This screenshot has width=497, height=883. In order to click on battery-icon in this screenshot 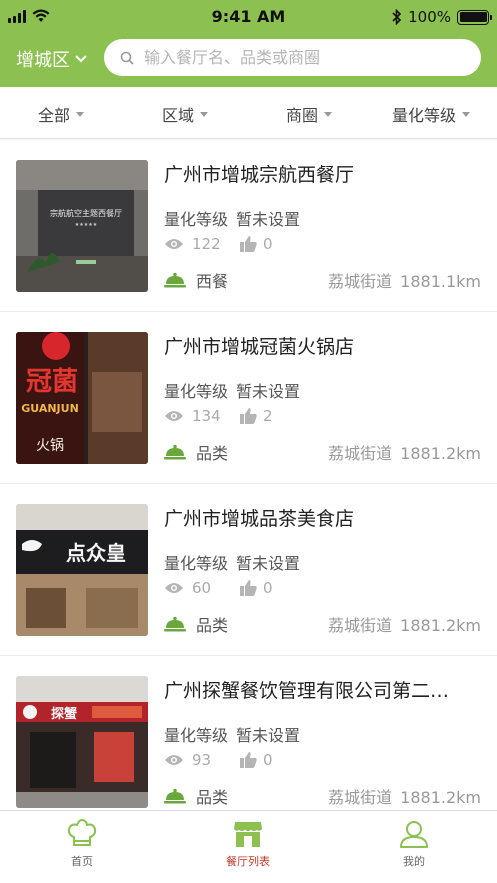, I will do `click(474, 17)`.